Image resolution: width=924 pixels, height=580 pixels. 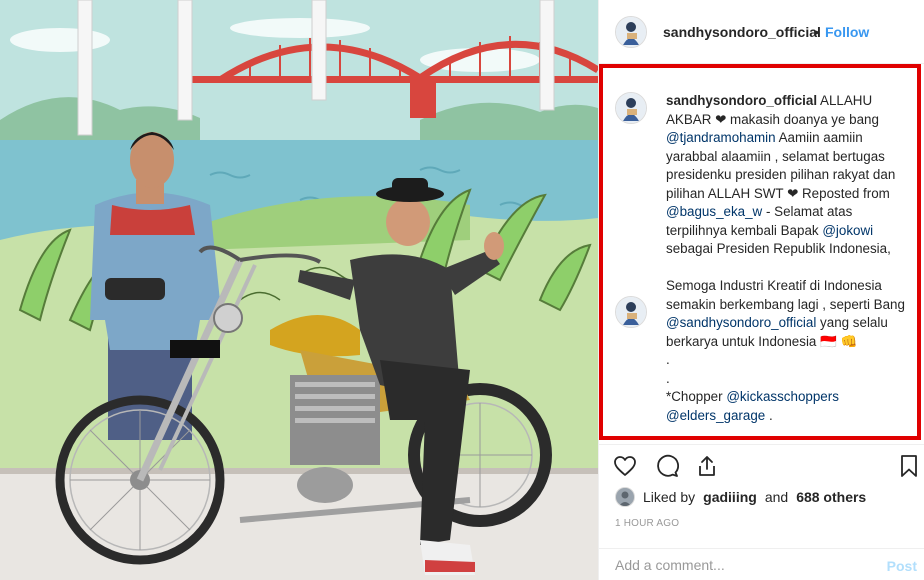 I want to click on author-avatar, so click(x=631, y=32).